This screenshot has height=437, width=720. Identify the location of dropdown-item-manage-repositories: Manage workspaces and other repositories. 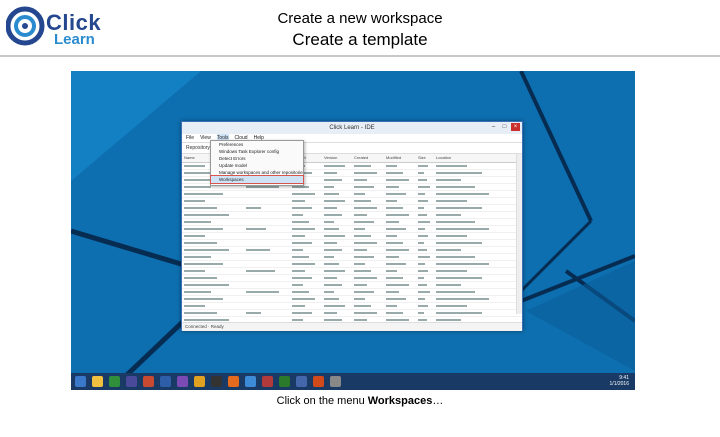
(257, 172).